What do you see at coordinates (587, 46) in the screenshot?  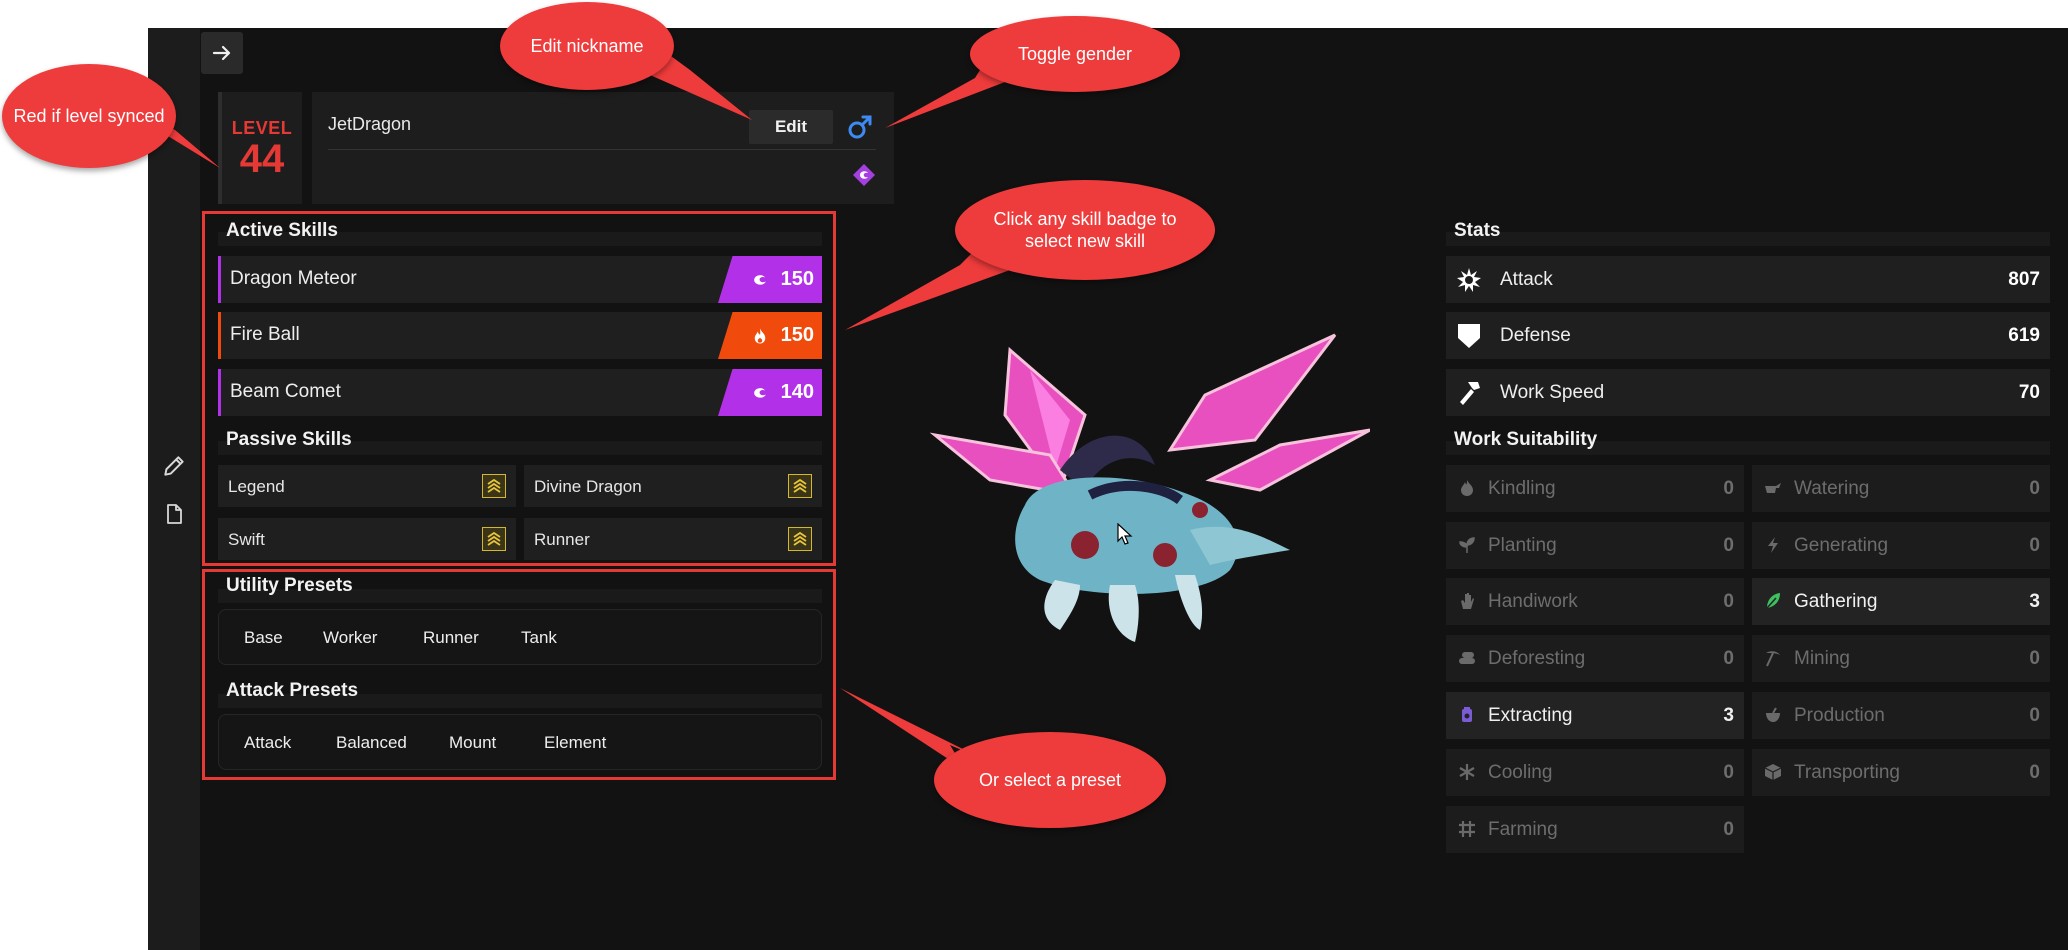 I see `callout-nickname: Edit nickname` at bounding box center [587, 46].